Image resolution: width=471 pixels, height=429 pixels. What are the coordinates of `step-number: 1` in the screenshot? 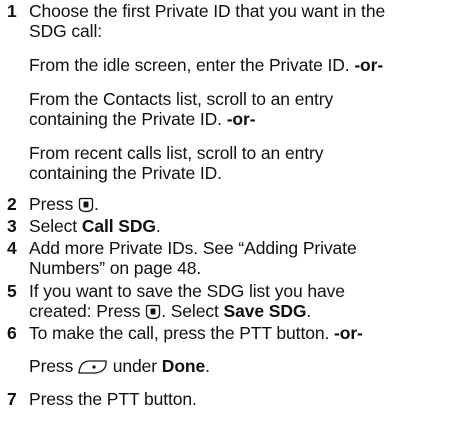 It's located at (12, 11).